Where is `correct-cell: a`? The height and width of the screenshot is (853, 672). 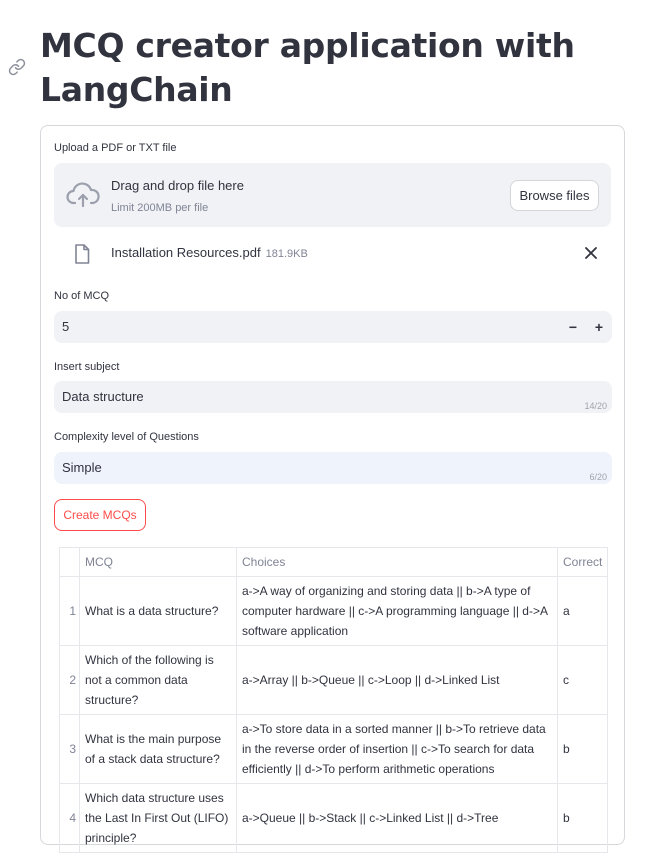
correct-cell: a is located at coordinates (582, 611).